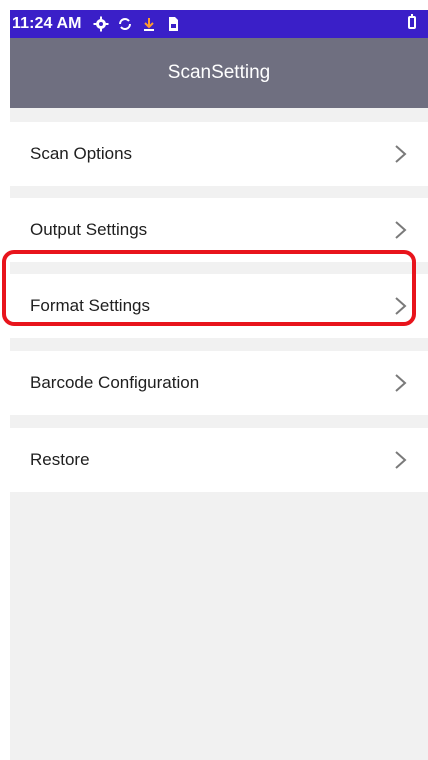  Describe the element at coordinates (219, 306) in the screenshot. I see `menu-item-format-settings: Format Settings` at that location.